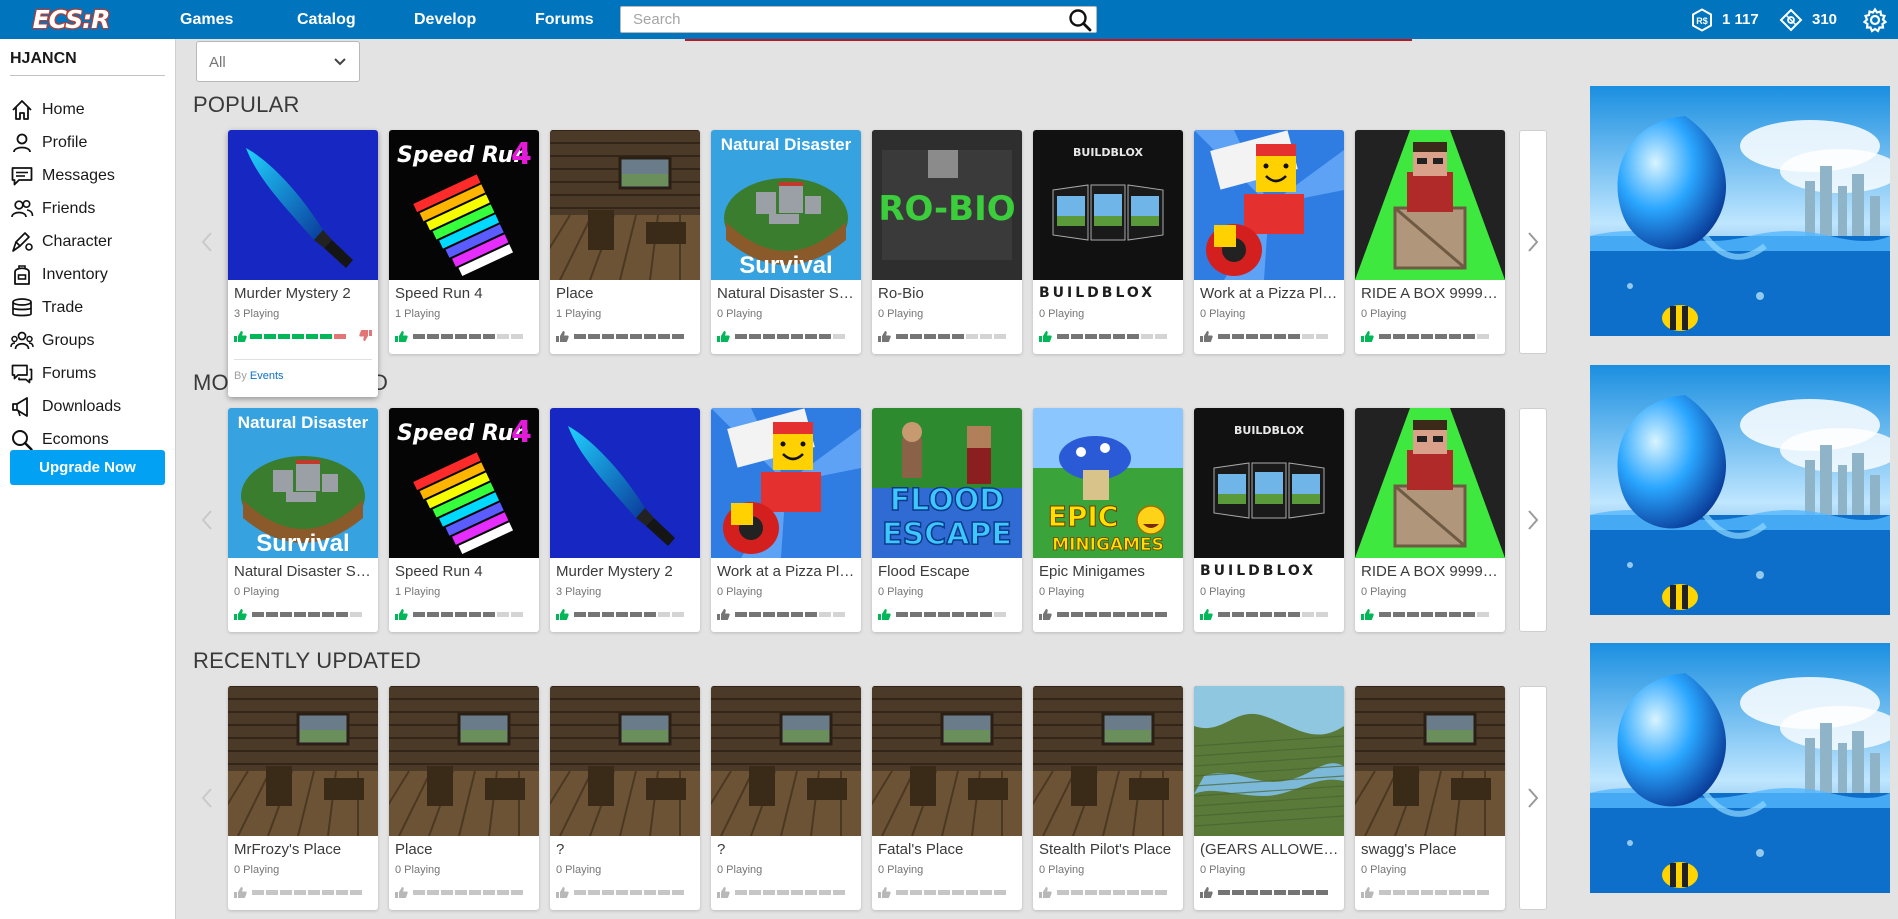  Describe the element at coordinates (445, 19) in the screenshot. I see `nav-develop: Develop` at that location.